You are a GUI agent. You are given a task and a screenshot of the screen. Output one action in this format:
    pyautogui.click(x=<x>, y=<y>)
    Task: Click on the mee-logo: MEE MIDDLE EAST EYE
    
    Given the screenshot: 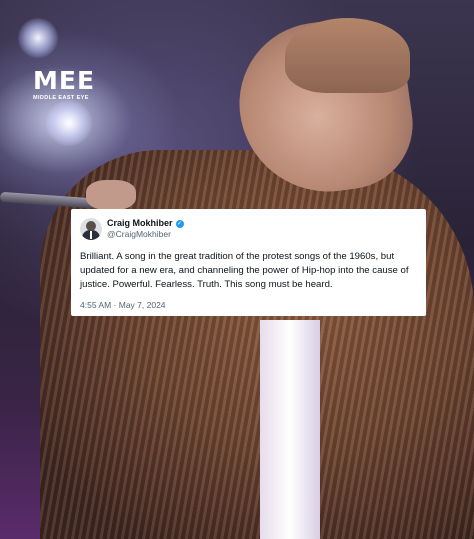 What is the action you would take?
    pyautogui.click(x=64, y=84)
    